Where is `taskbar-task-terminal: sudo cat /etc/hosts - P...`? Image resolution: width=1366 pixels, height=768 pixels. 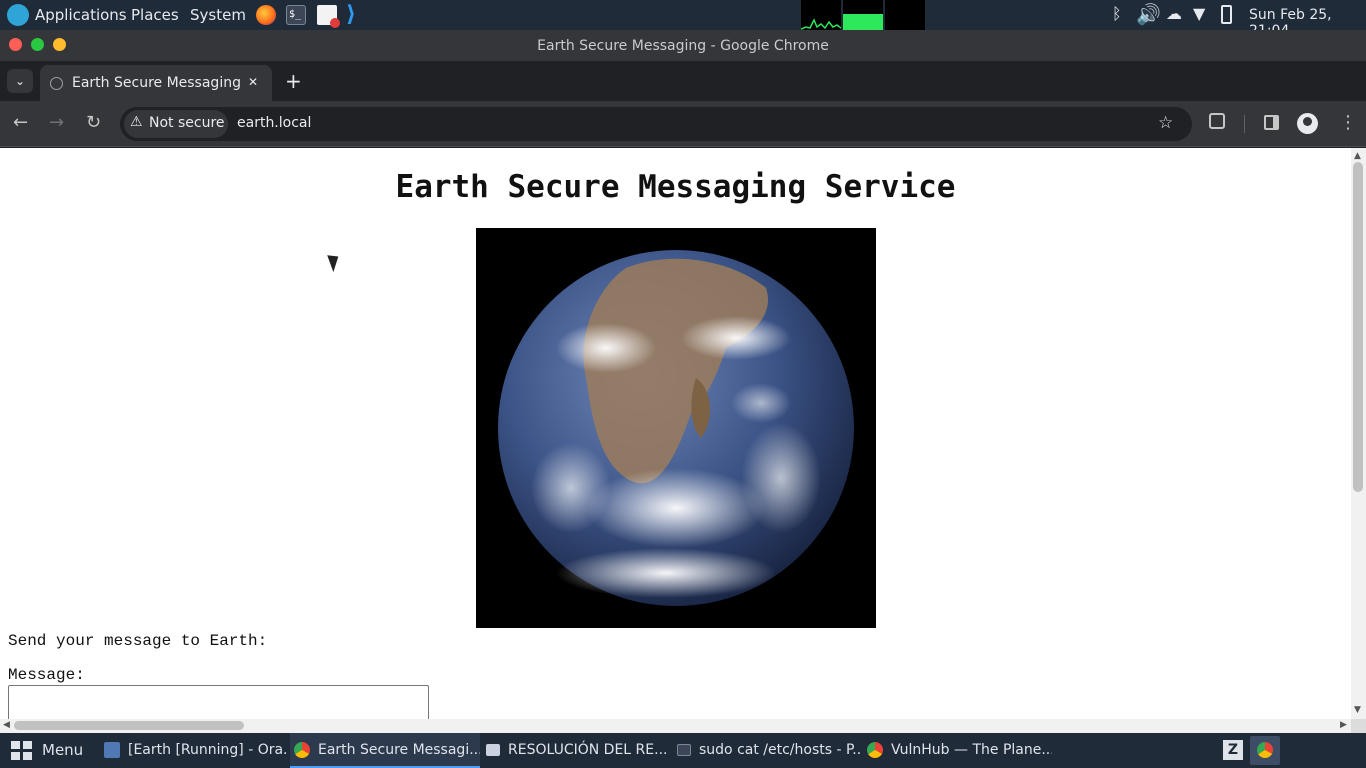
taskbar-task-terminal: sudo cat /etc/hosts - P... is located at coordinates (769, 750).